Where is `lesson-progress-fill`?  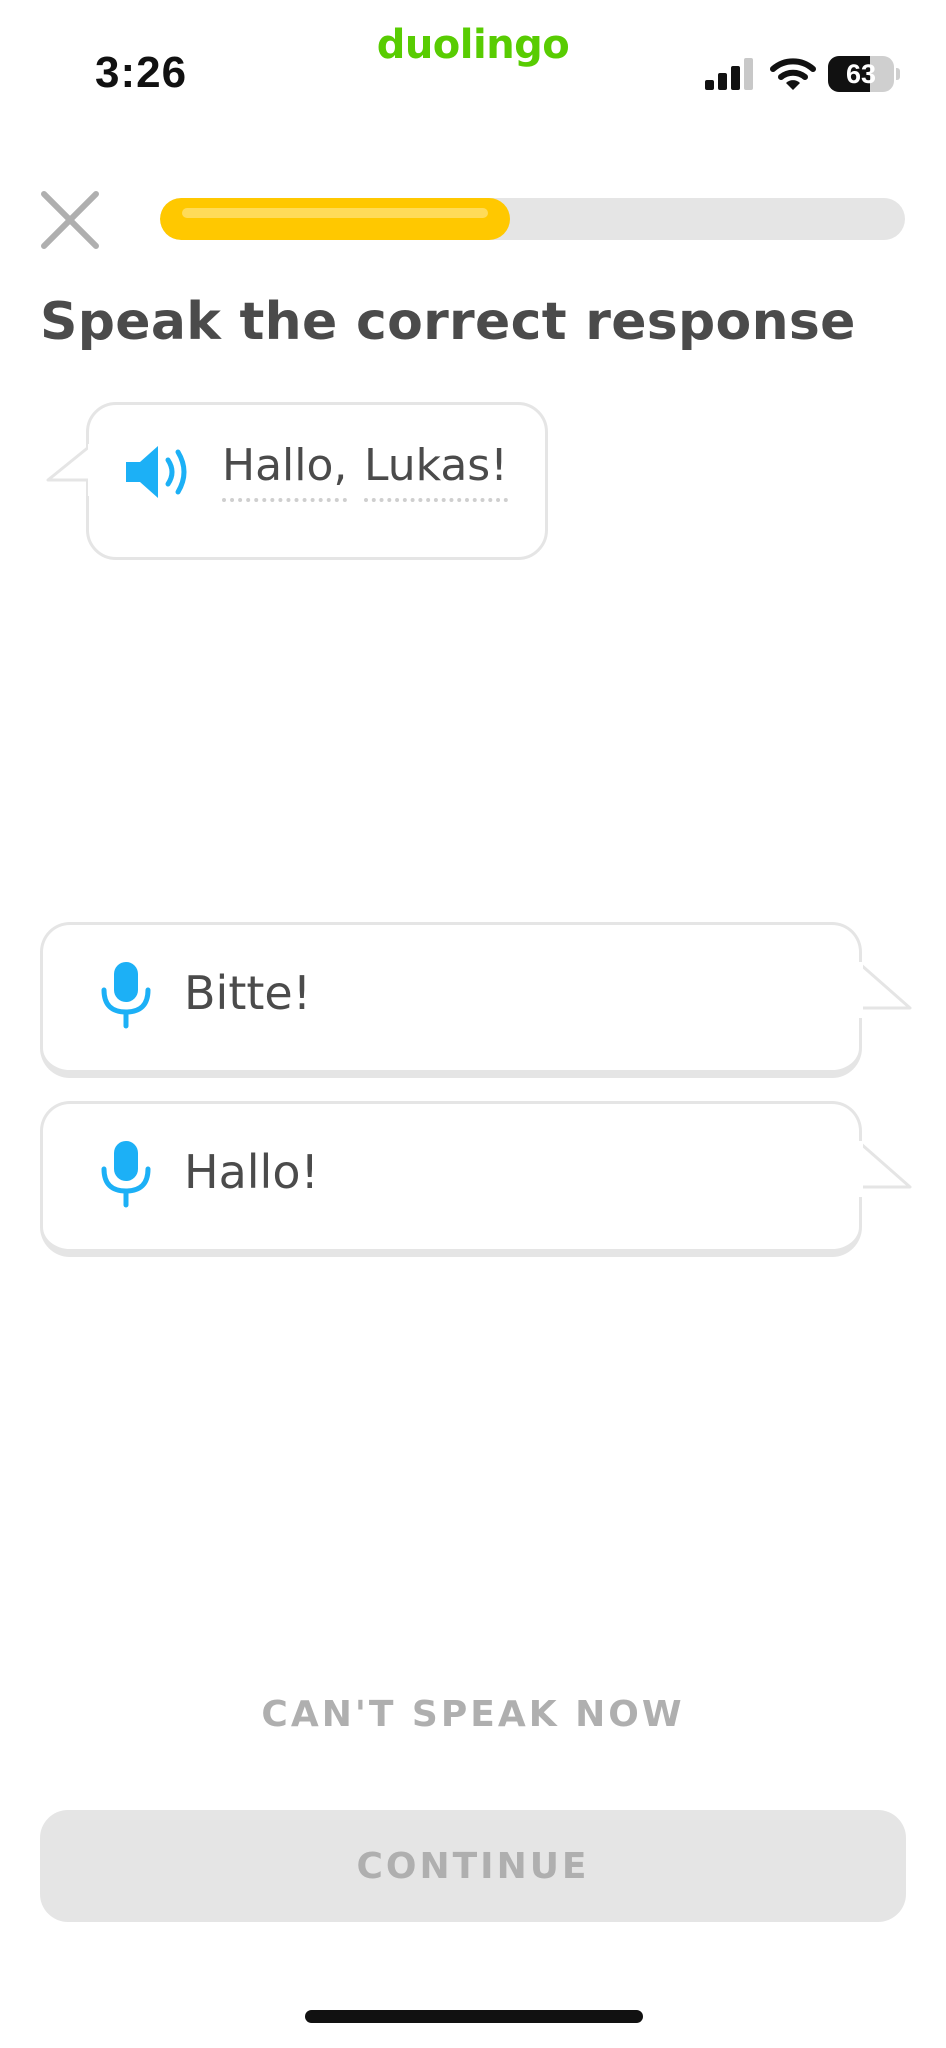
lesson-progress-fill is located at coordinates (335, 219).